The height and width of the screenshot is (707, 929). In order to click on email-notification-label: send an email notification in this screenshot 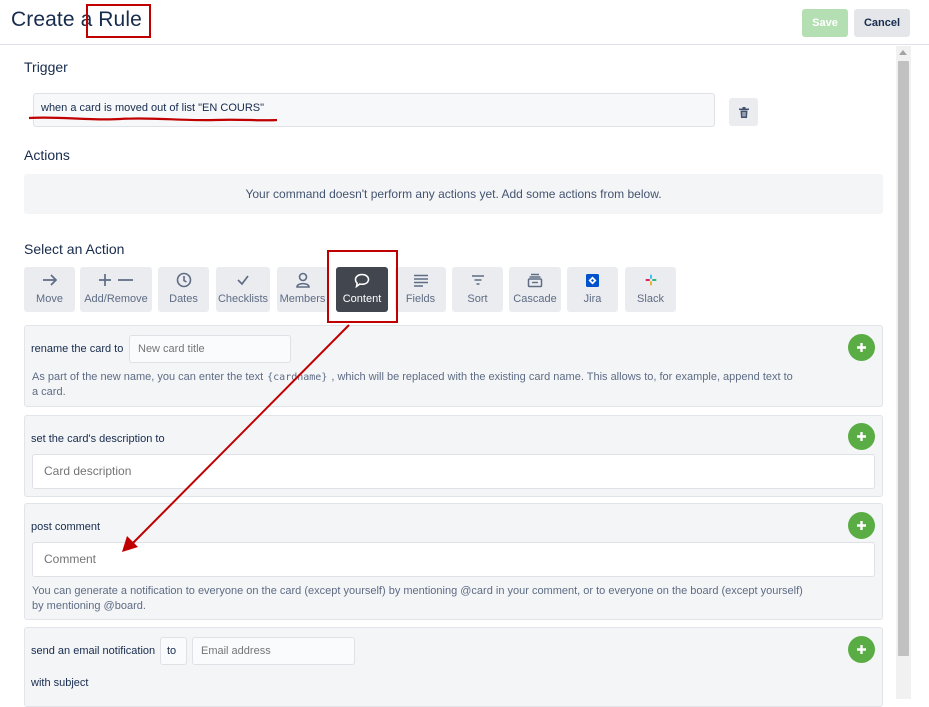, I will do `click(93, 651)`.